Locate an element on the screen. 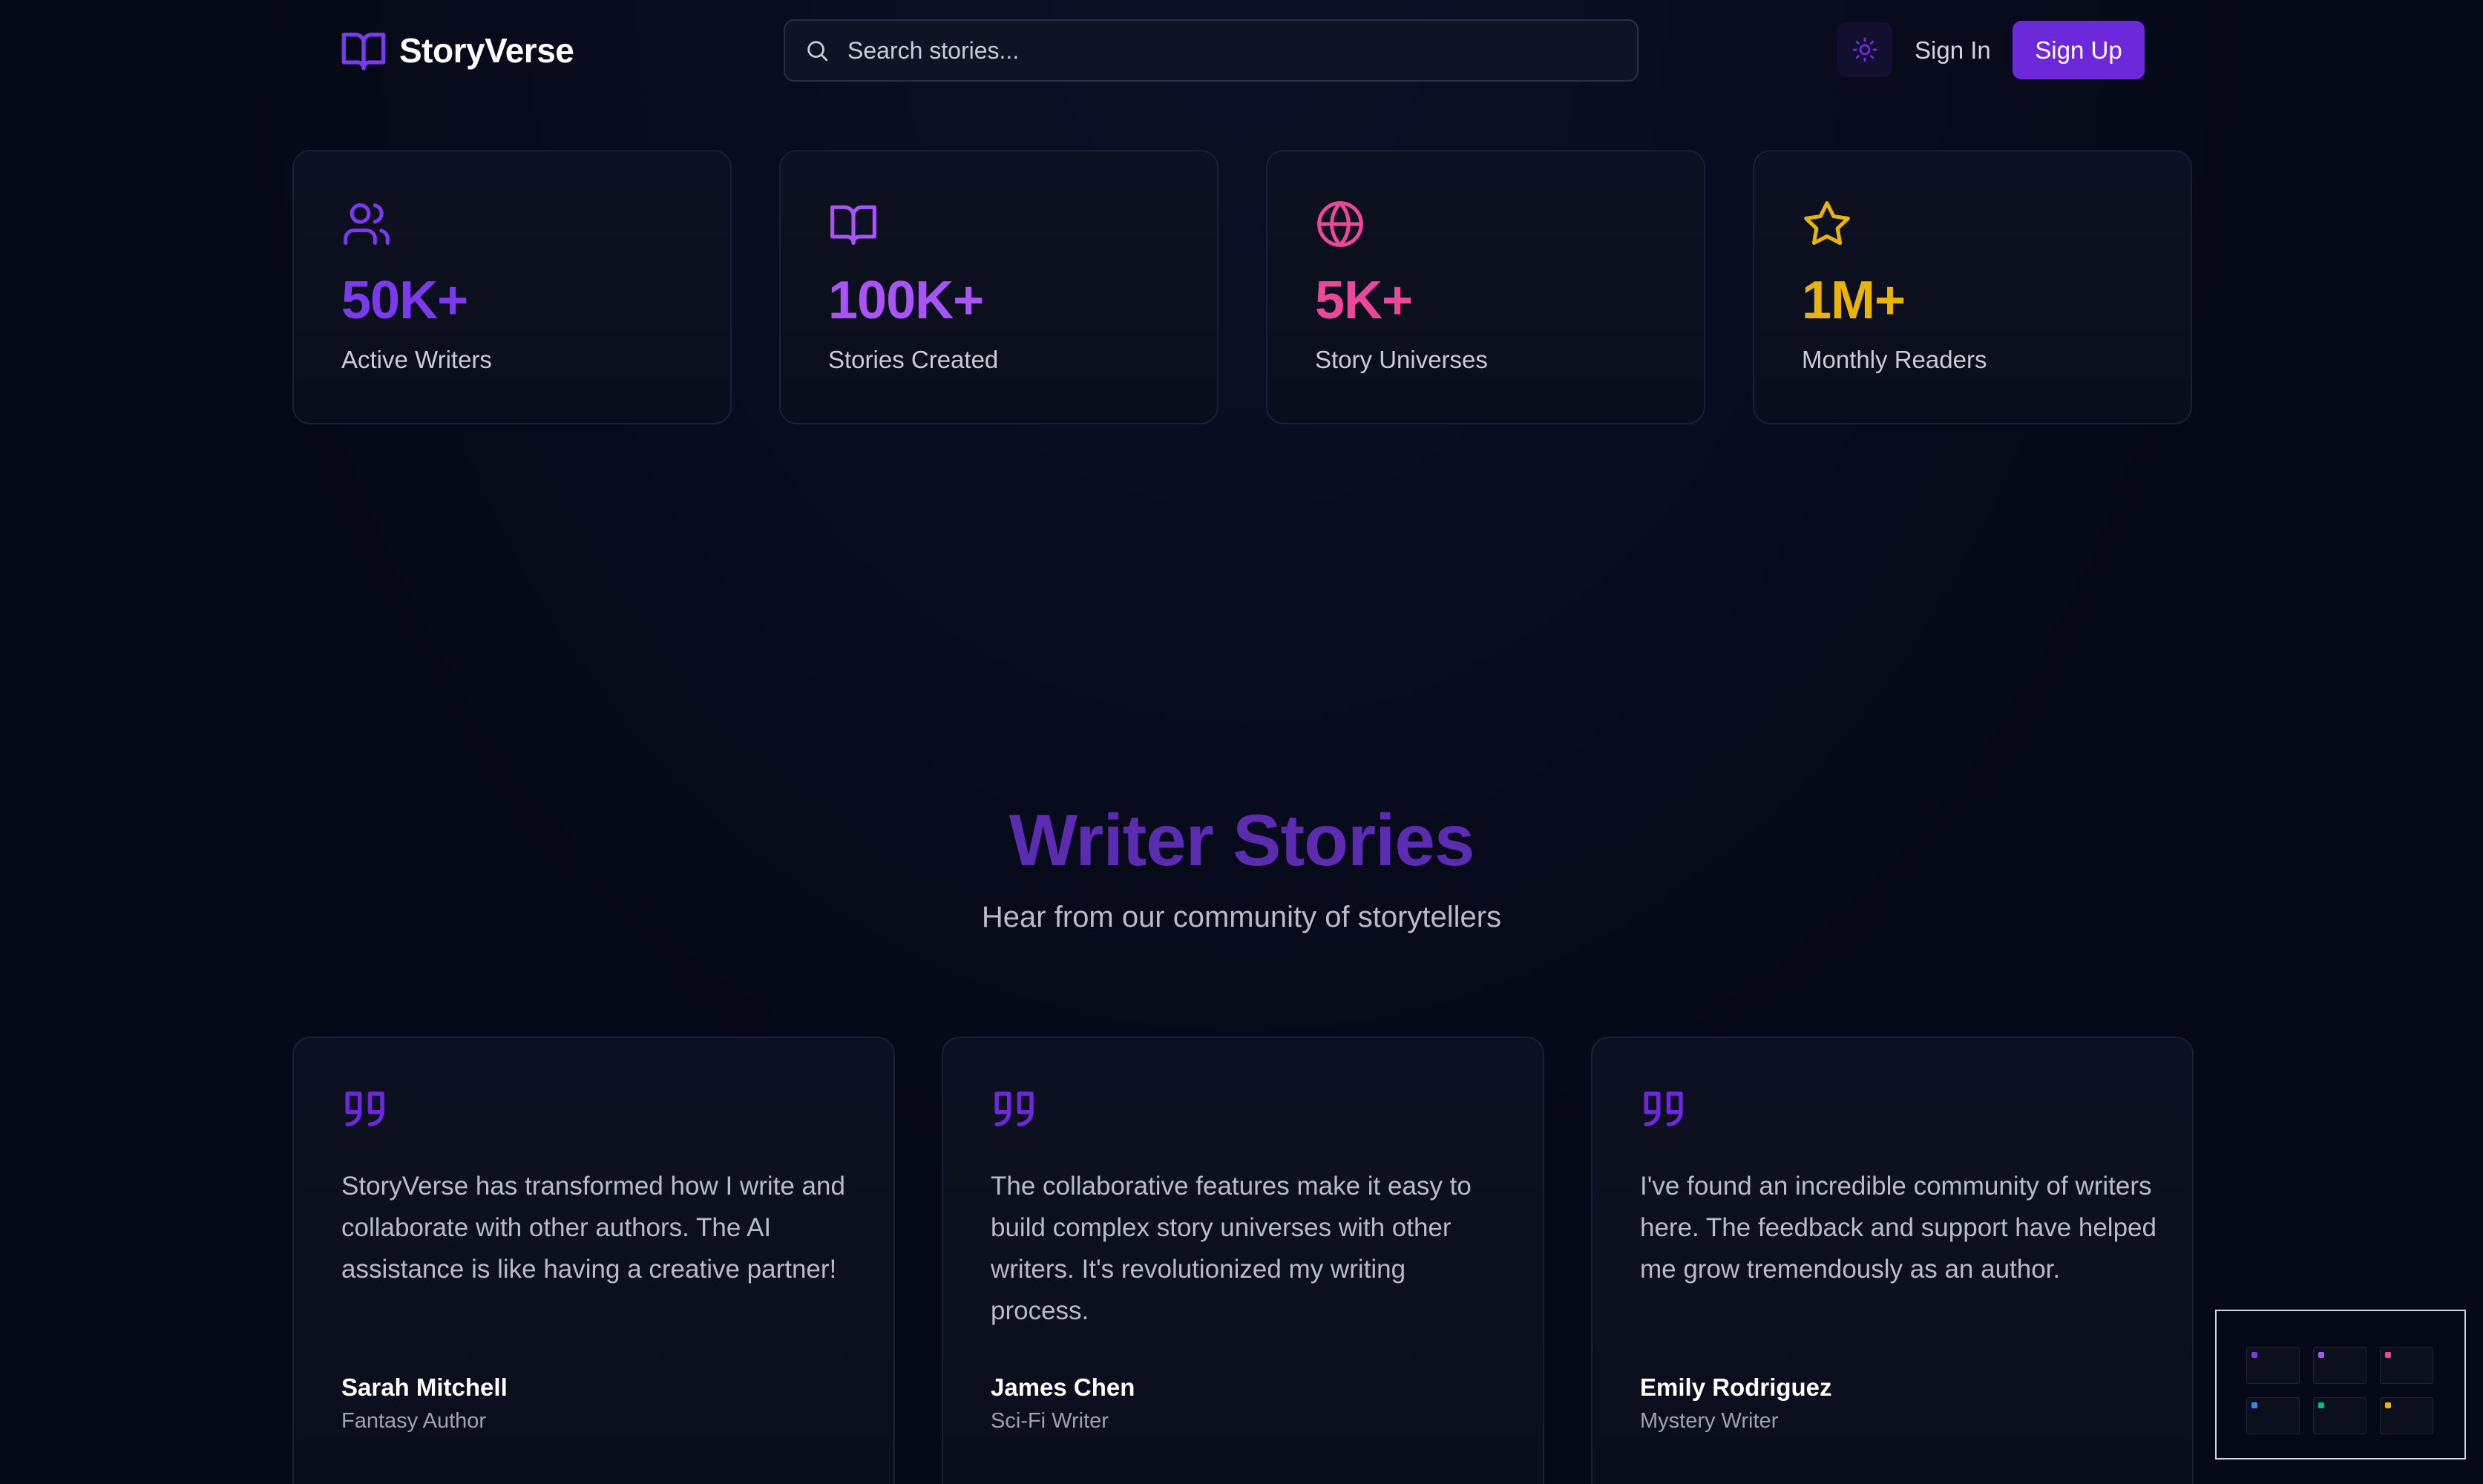 The image size is (2483, 1484). users-icon is located at coordinates (366, 224).